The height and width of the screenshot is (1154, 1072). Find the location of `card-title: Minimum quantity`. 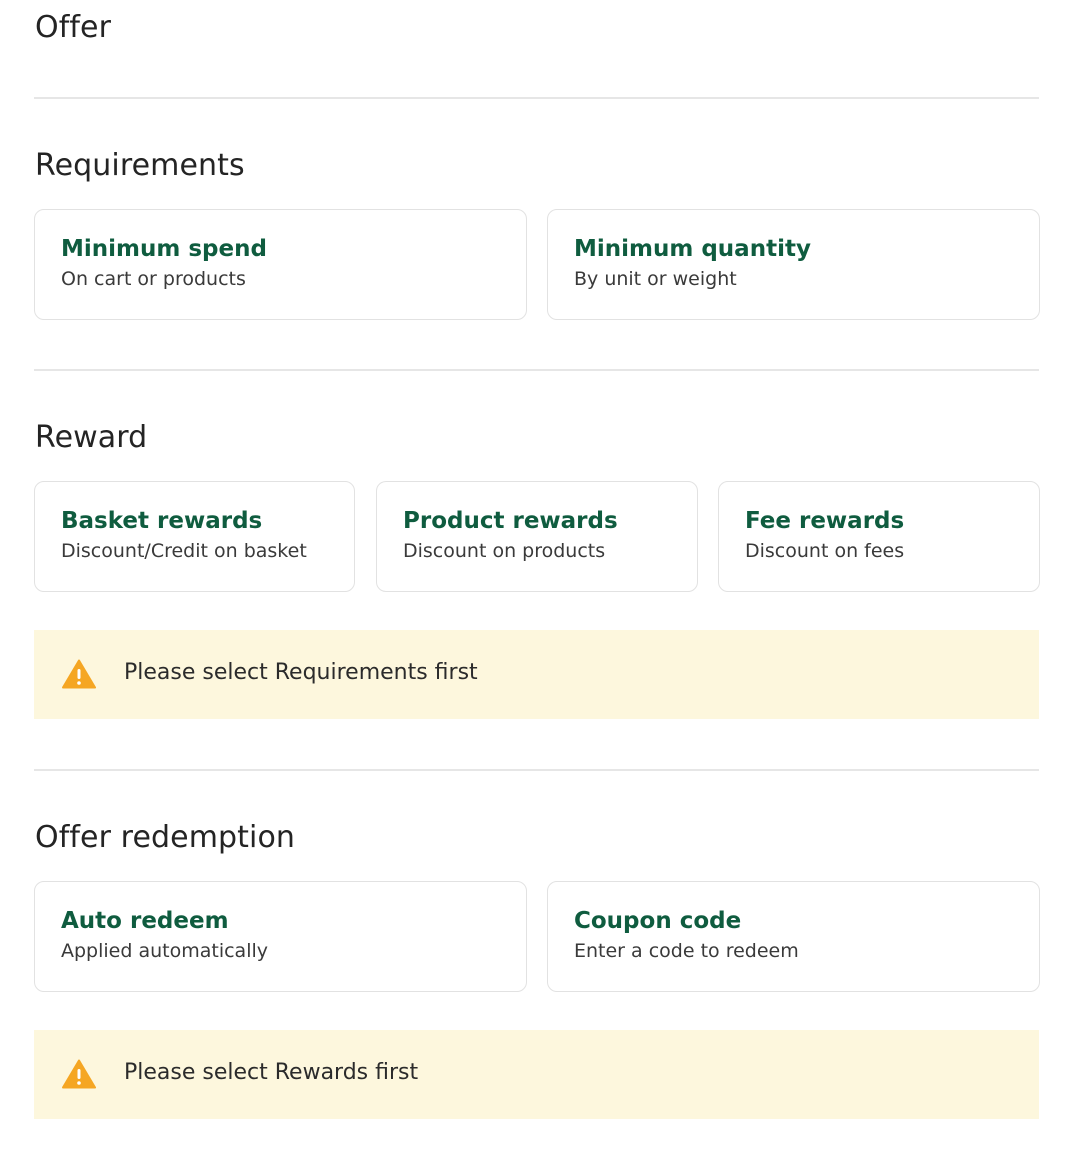

card-title: Minimum quantity is located at coordinates (692, 249).